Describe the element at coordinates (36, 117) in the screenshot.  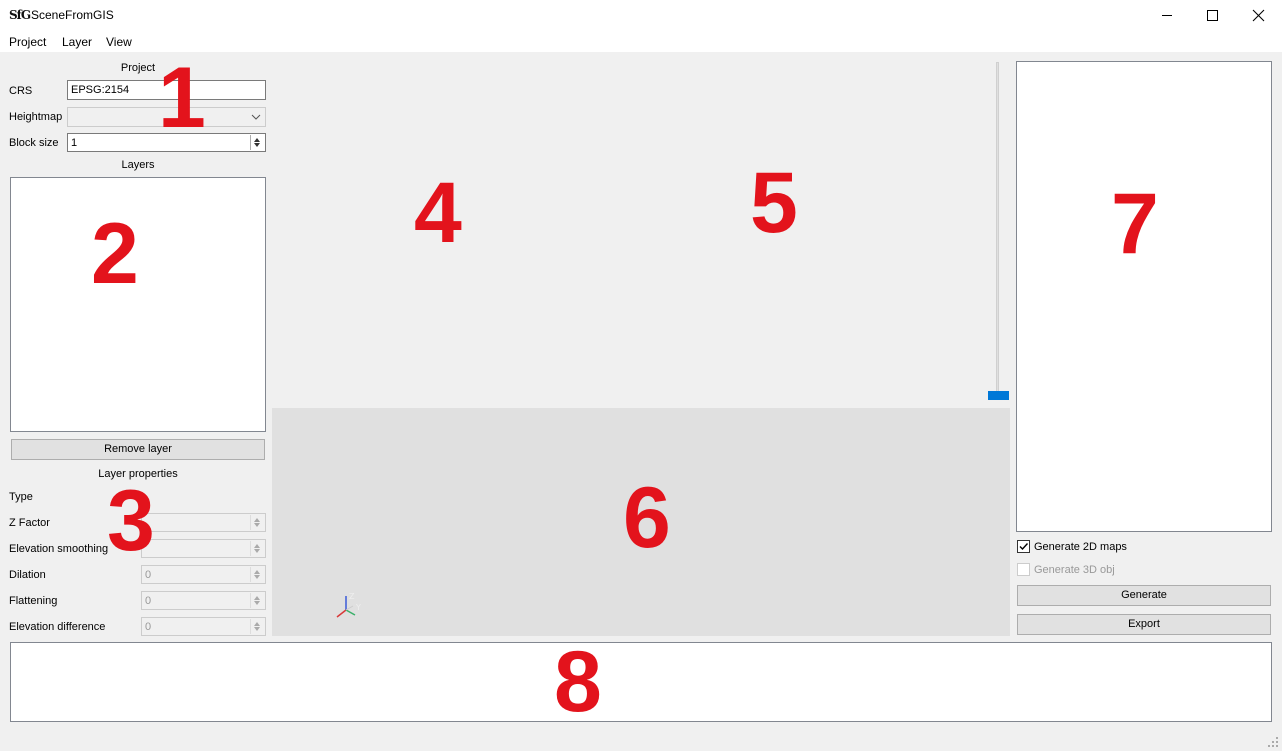
I see `heightmap-label: Heightmap` at that location.